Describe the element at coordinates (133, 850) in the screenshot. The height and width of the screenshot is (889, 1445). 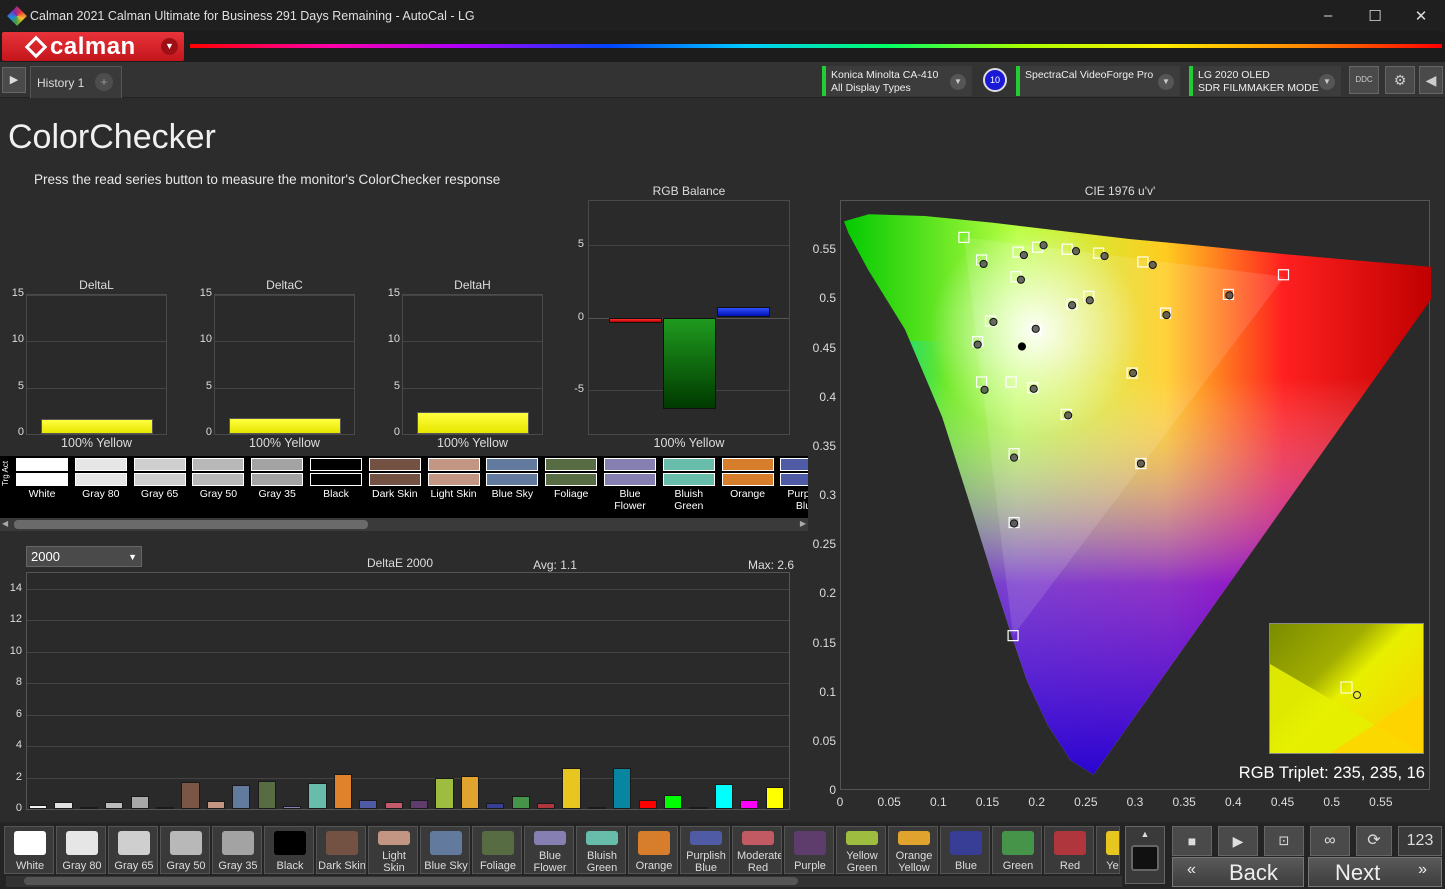
I see `patch-button: Gray 65` at that location.